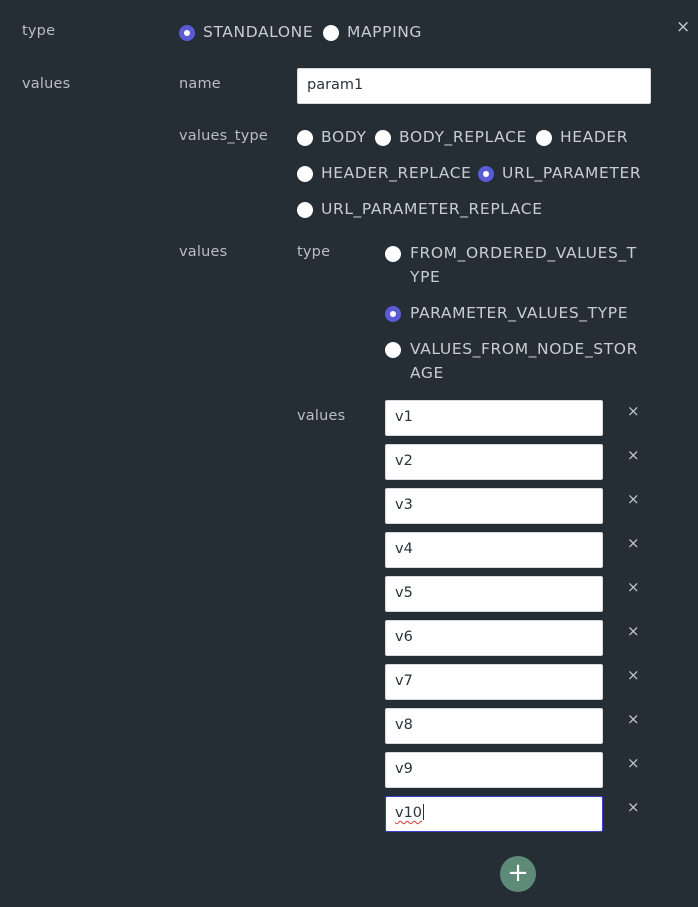 This screenshot has height=907, width=698. What do you see at coordinates (404, 681) in the screenshot?
I see `value-text: v7` at bounding box center [404, 681].